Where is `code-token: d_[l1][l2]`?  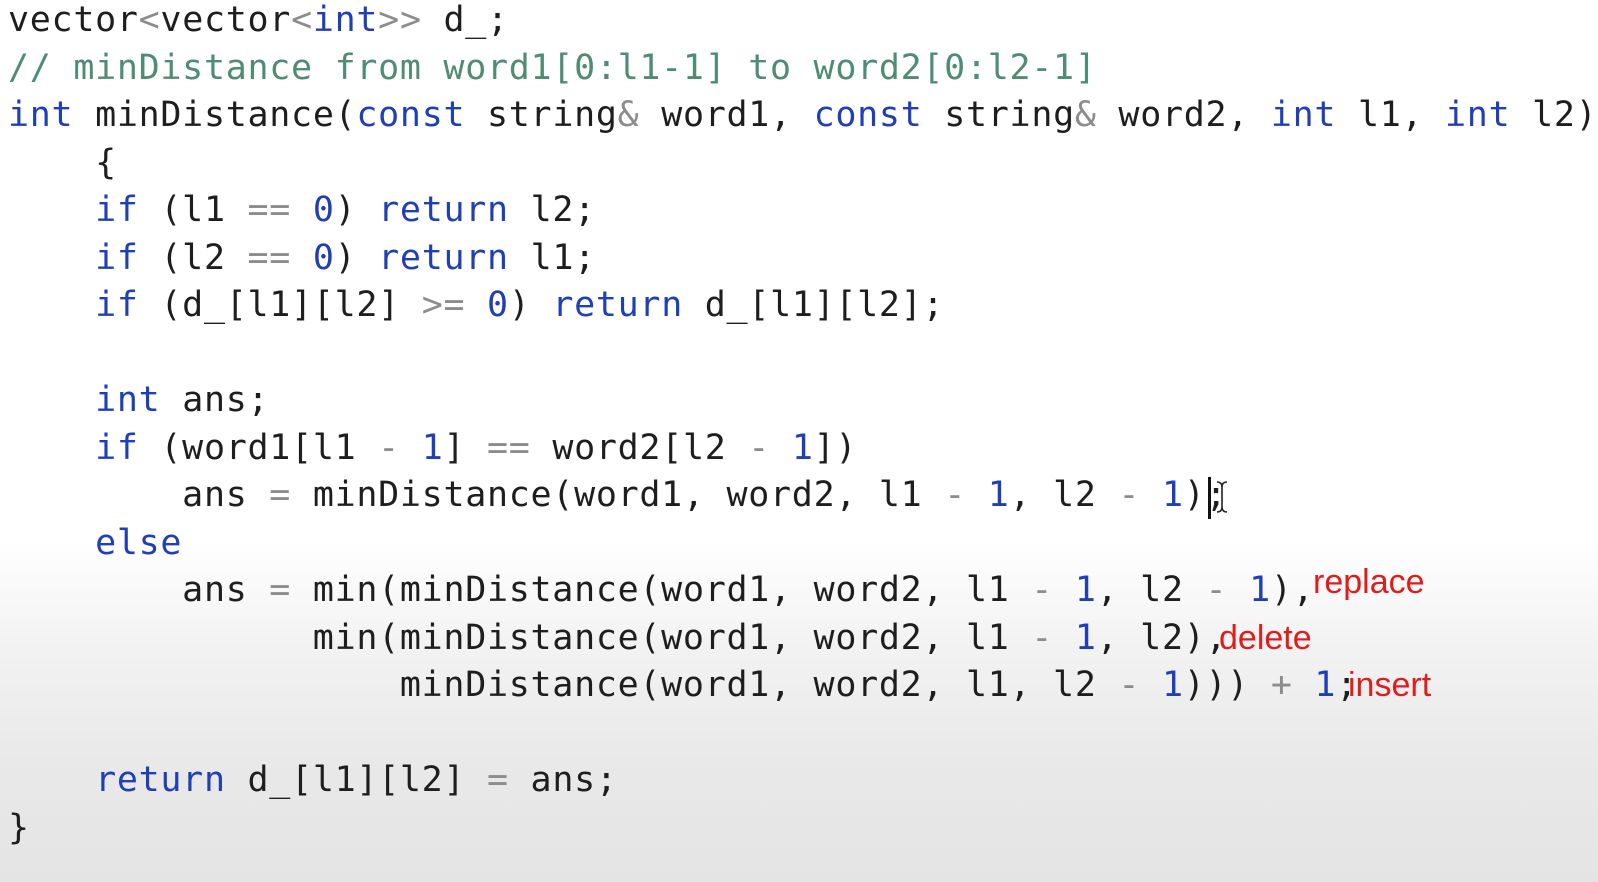 code-token: d_[l1][l2] is located at coordinates (356, 780).